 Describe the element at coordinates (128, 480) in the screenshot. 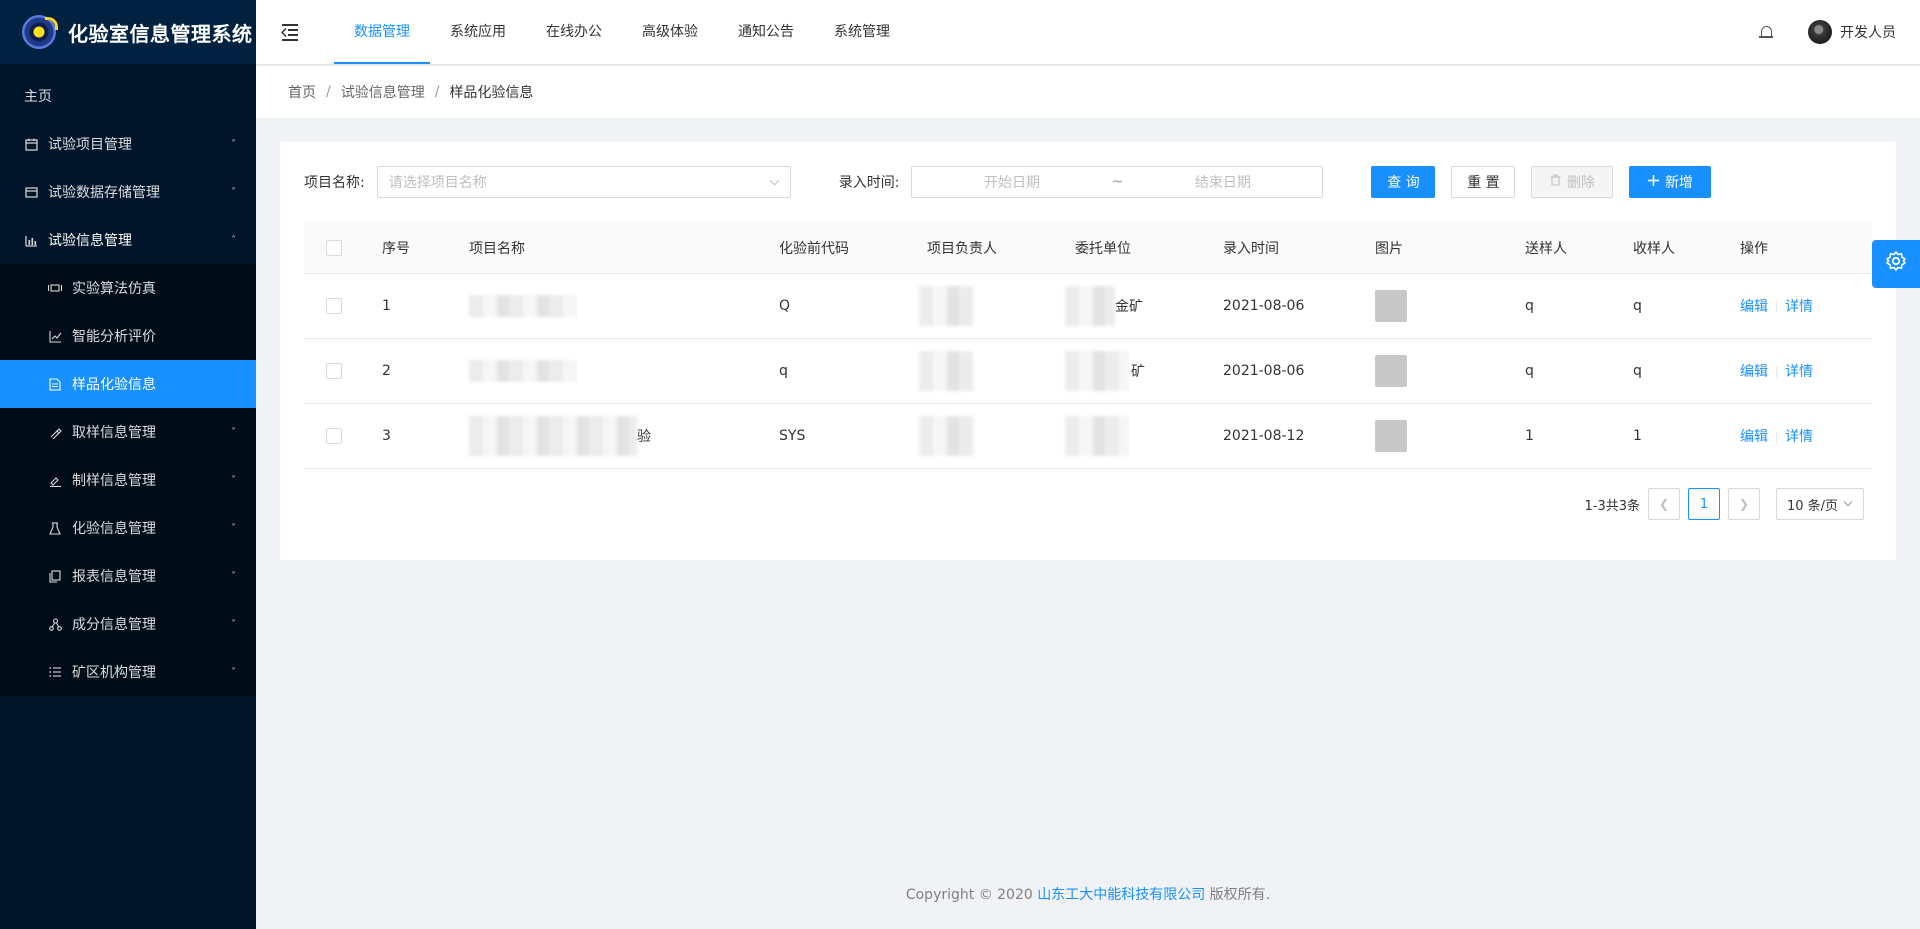

I see `sidebar-item-sample-prep: 制样信息管理 ˅` at that location.